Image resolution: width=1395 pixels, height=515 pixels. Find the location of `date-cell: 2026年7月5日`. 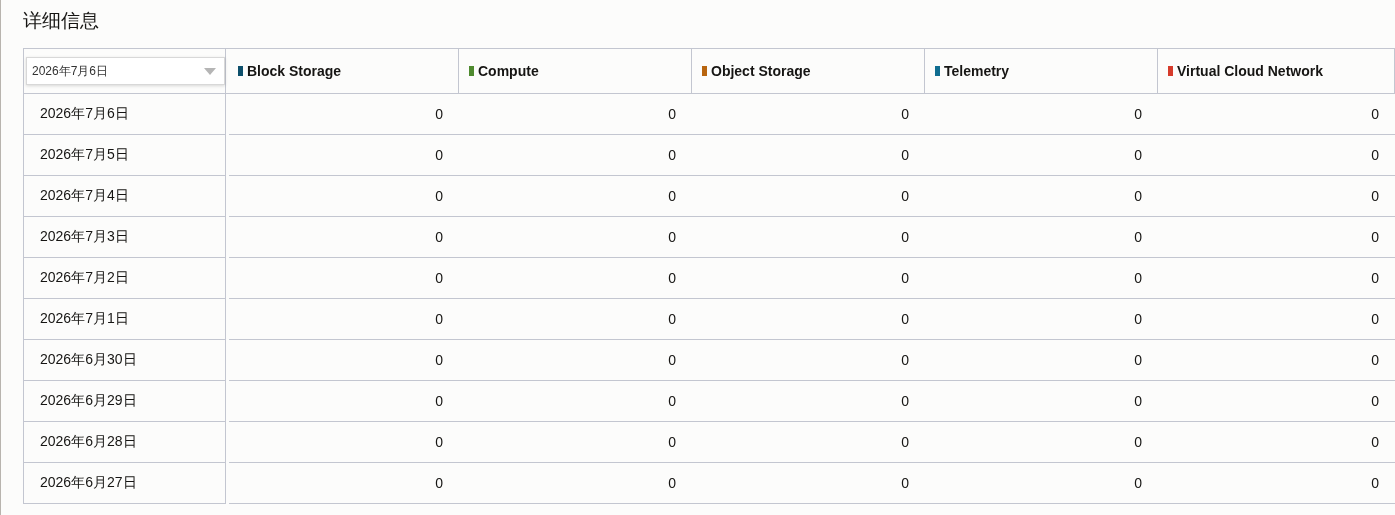

date-cell: 2026年7月5日 is located at coordinates (125, 155).